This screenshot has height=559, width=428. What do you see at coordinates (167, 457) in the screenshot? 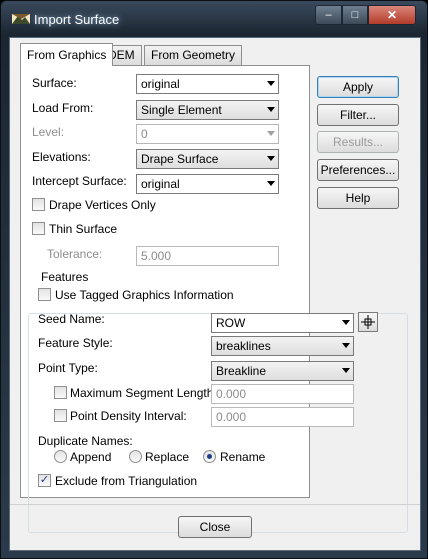
I see `replace-label: Replace` at bounding box center [167, 457].